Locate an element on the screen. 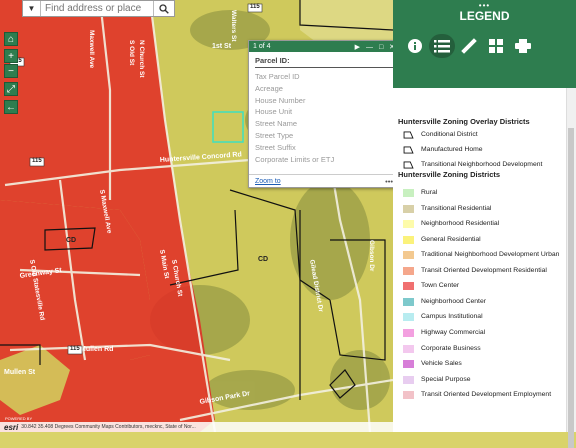 This screenshot has height=448, width=576. legend-item: Neighborhood Center is located at coordinates (444, 301).